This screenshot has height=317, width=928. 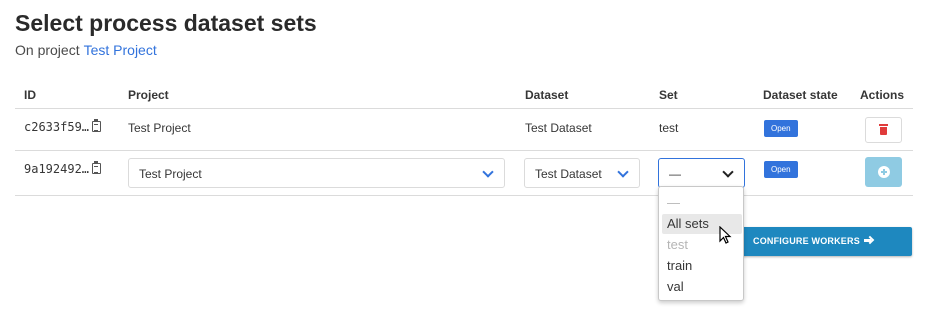 I want to click on add-button, so click(x=883, y=172).